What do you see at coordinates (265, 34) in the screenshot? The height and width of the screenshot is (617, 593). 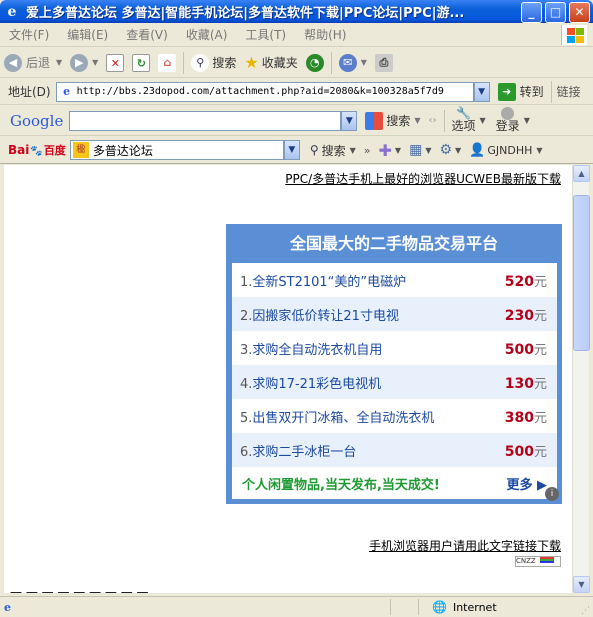 I see `menu-tools: 工具(T)` at bounding box center [265, 34].